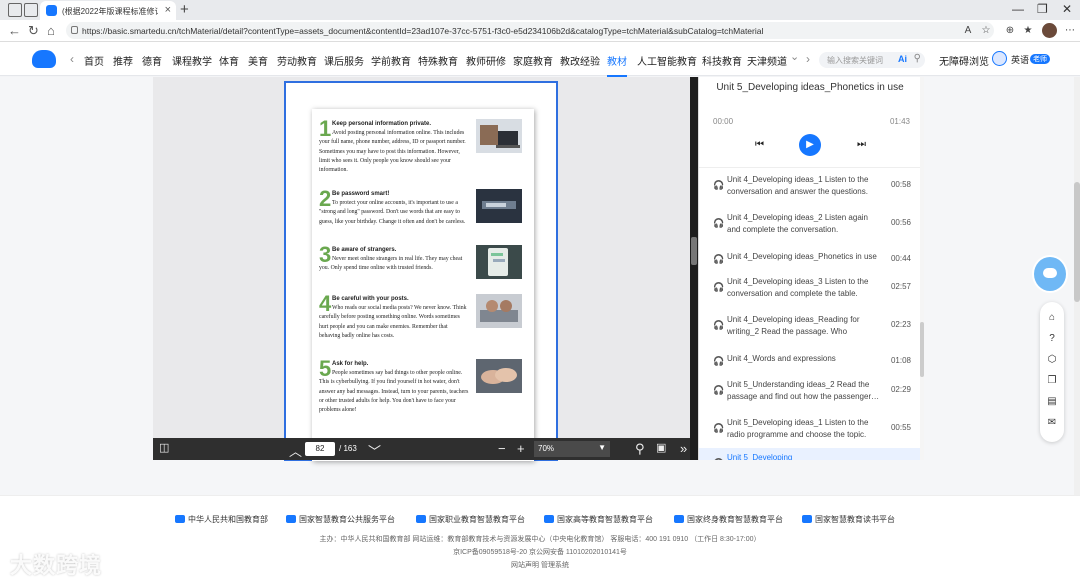 The width and height of the screenshot is (1080, 585). What do you see at coordinates (221, 519) in the screenshot?
I see `partner-link: 中华人民共和国教育部` at bounding box center [221, 519].